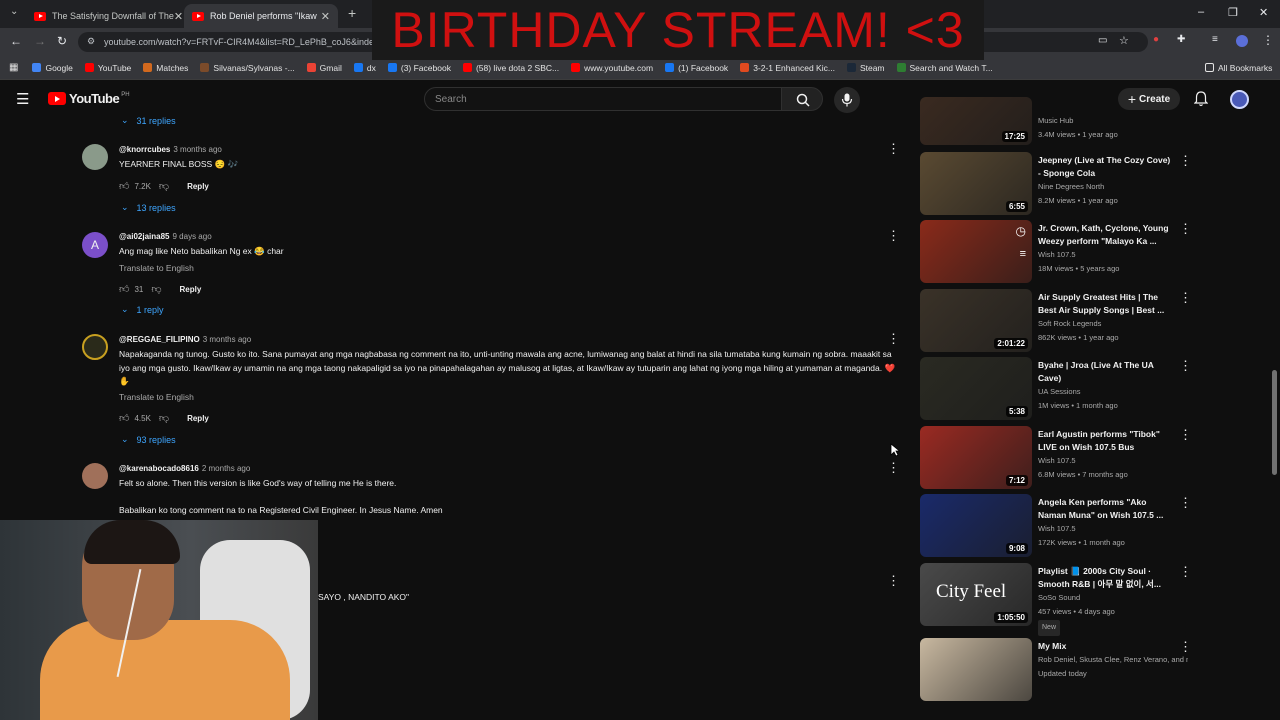 The height and width of the screenshot is (720, 1280). What do you see at coordinates (148, 207) in the screenshot?
I see `replies-toggle: ⌄ 13 replies` at bounding box center [148, 207].